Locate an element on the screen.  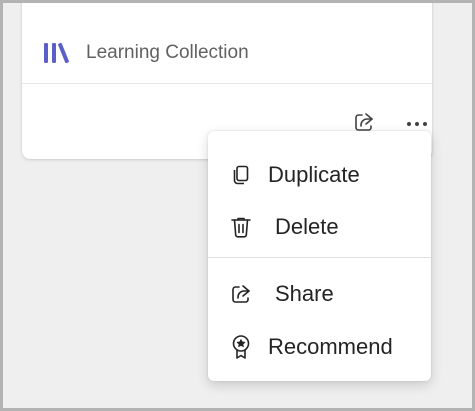
menu-item-recommend: Recommend is located at coordinates (319, 347).